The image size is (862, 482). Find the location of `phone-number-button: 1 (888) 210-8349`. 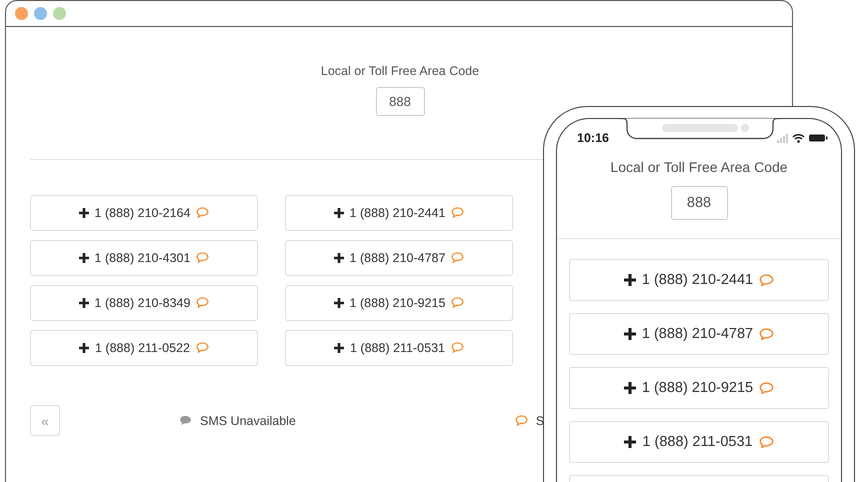

phone-number-button: 1 (888) 210-8349 is located at coordinates (144, 303).